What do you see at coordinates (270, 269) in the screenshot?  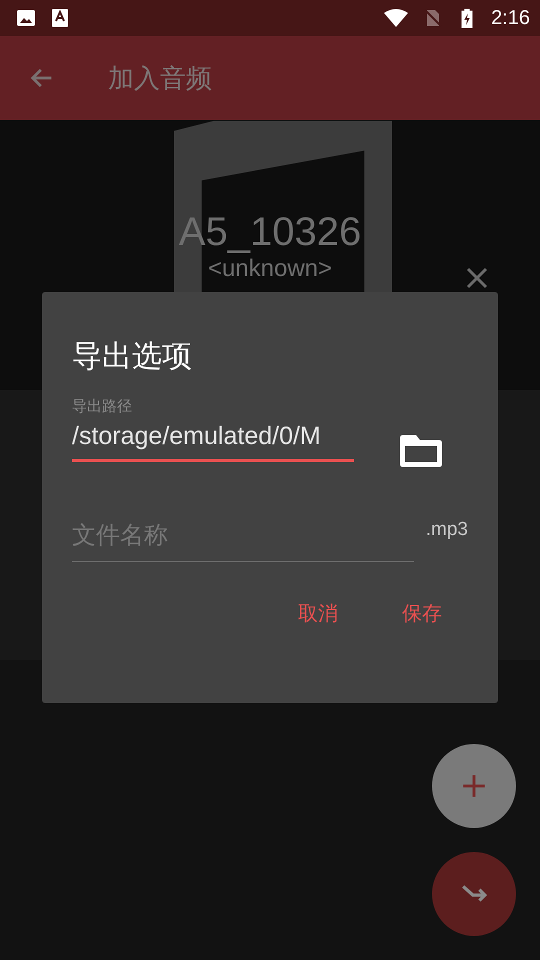 I see `track-artist: <unknown>` at bounding box center [270, 269].